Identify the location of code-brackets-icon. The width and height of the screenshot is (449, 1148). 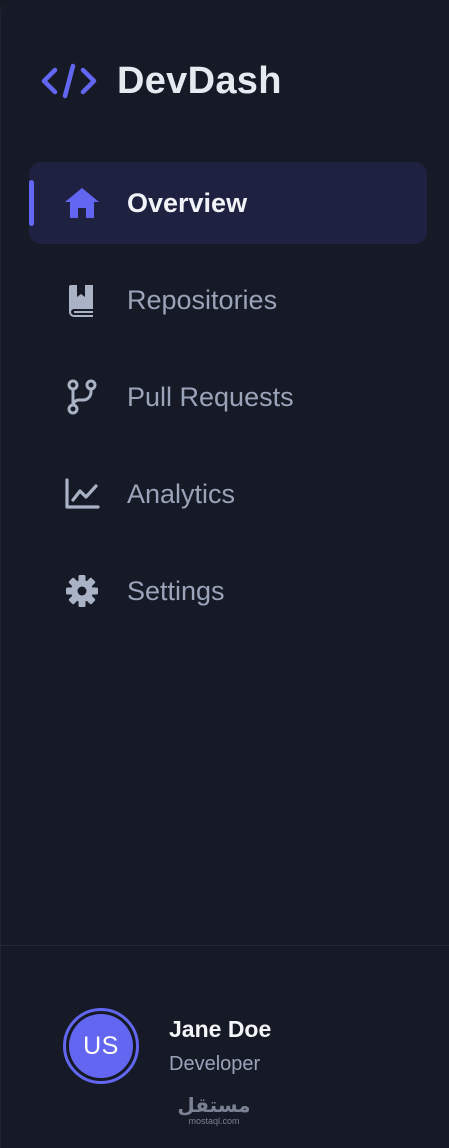
(69, 81).